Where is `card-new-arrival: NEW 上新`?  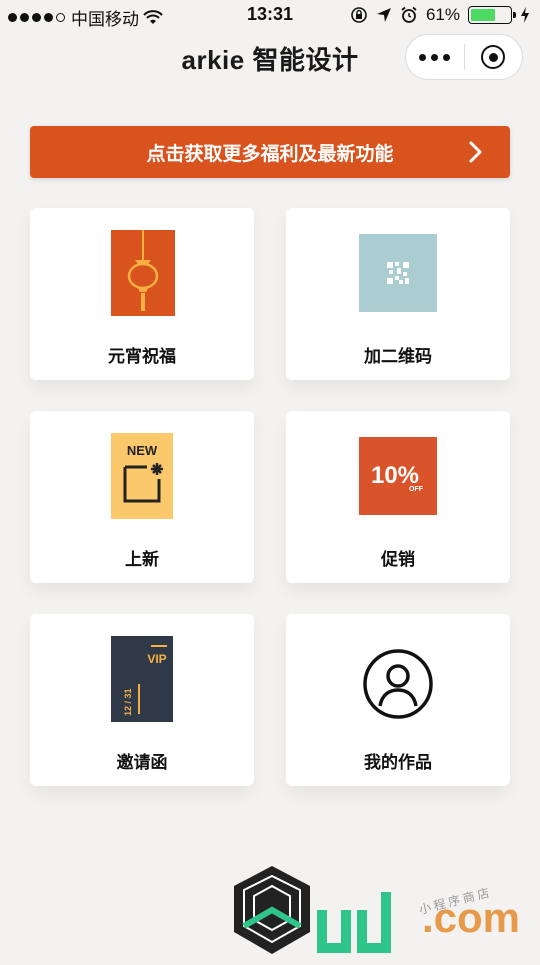 card-new-arrival: NEW 上新 is located at coordinates (142, 497).